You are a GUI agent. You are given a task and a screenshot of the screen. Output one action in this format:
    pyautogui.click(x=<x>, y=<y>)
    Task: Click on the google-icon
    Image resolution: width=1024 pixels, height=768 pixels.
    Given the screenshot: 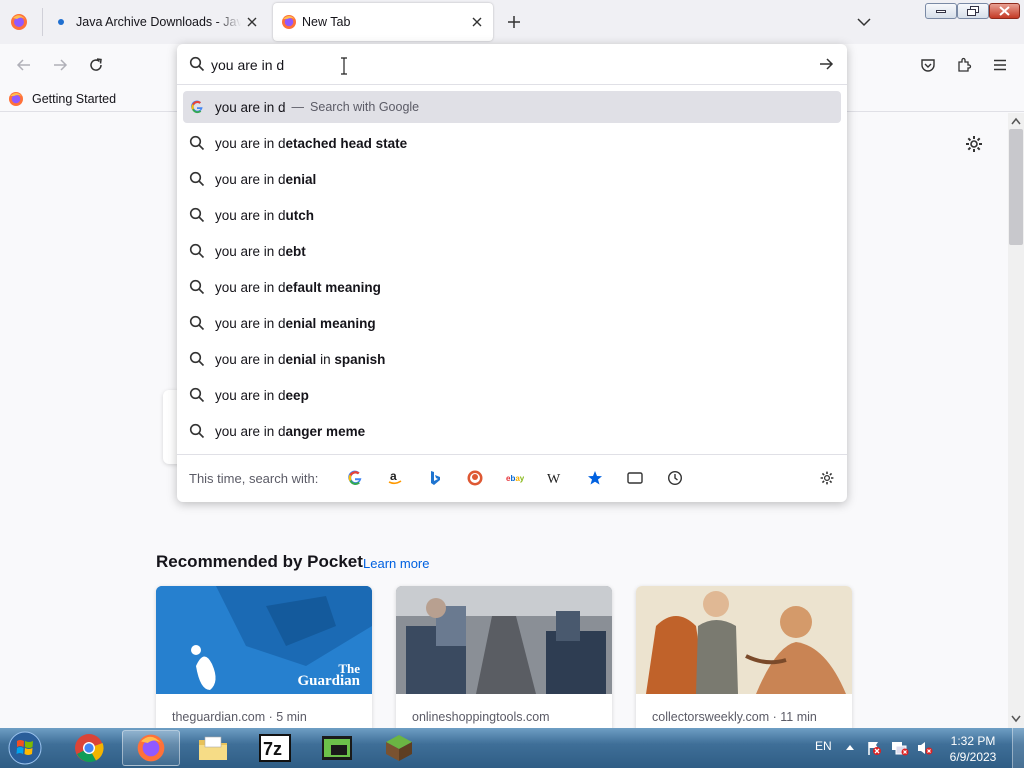 What is the action you would take?
    pyautogui.click(x=355, y=478)
    